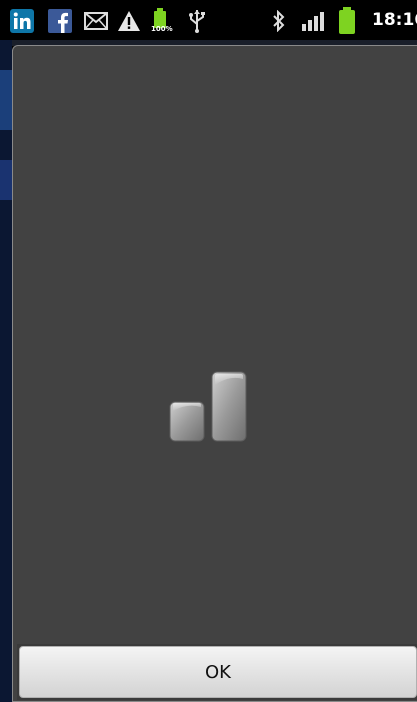 This screenshot has height=702, width=417. I want to click on linkedin-icon, so click(22, 21).